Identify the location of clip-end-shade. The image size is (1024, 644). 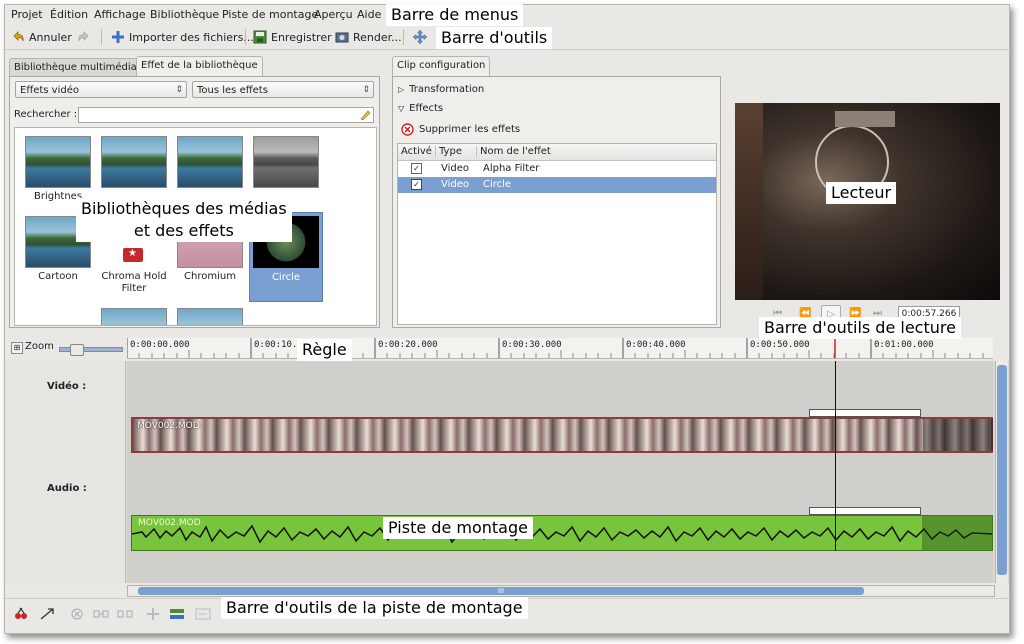
(957, 533).